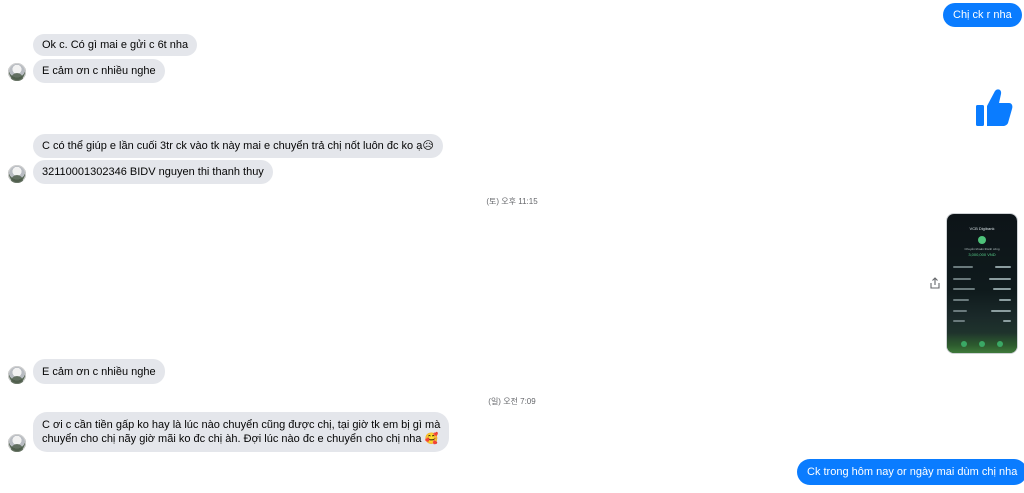 The width and height of the screenshot is (1024, 493). I want to click on outgoing-message: Chị ck r nha, so click(982, 15).